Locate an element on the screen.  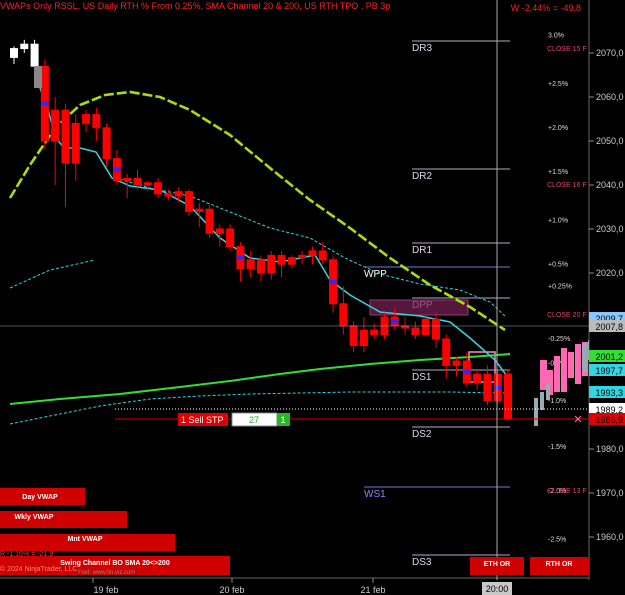
y-tick-label: 2060,0 is located at coordinates (610, 97).